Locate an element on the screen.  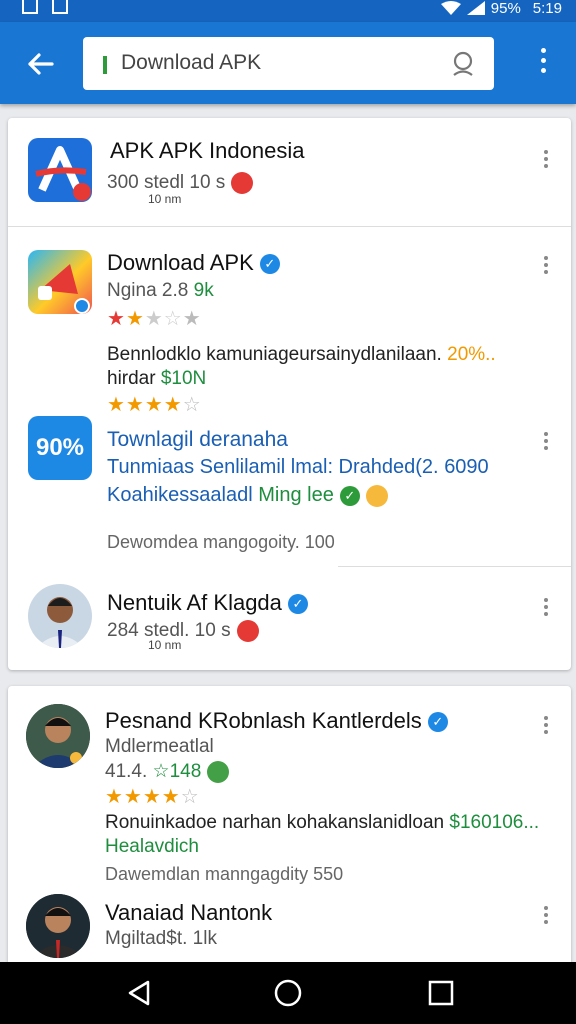
app-icon: 90% is located at coordinates (60, 448).